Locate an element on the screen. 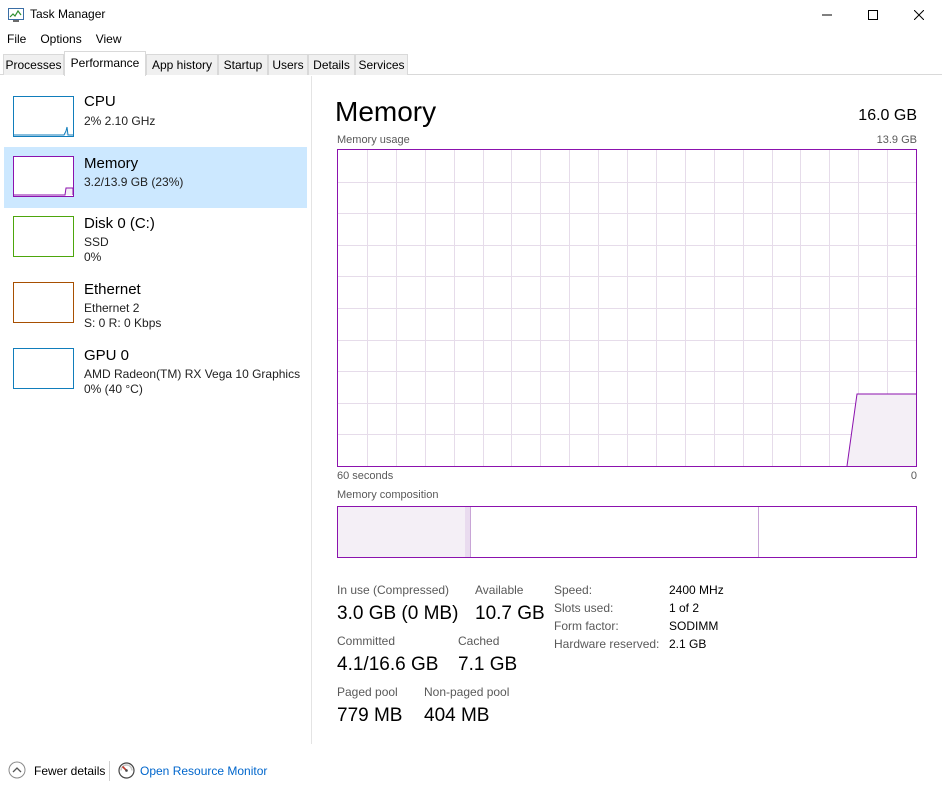 The width and height of the screenshot is (942, 794). paged-pool-label: Paged pool is located at coordinates (367, 692).